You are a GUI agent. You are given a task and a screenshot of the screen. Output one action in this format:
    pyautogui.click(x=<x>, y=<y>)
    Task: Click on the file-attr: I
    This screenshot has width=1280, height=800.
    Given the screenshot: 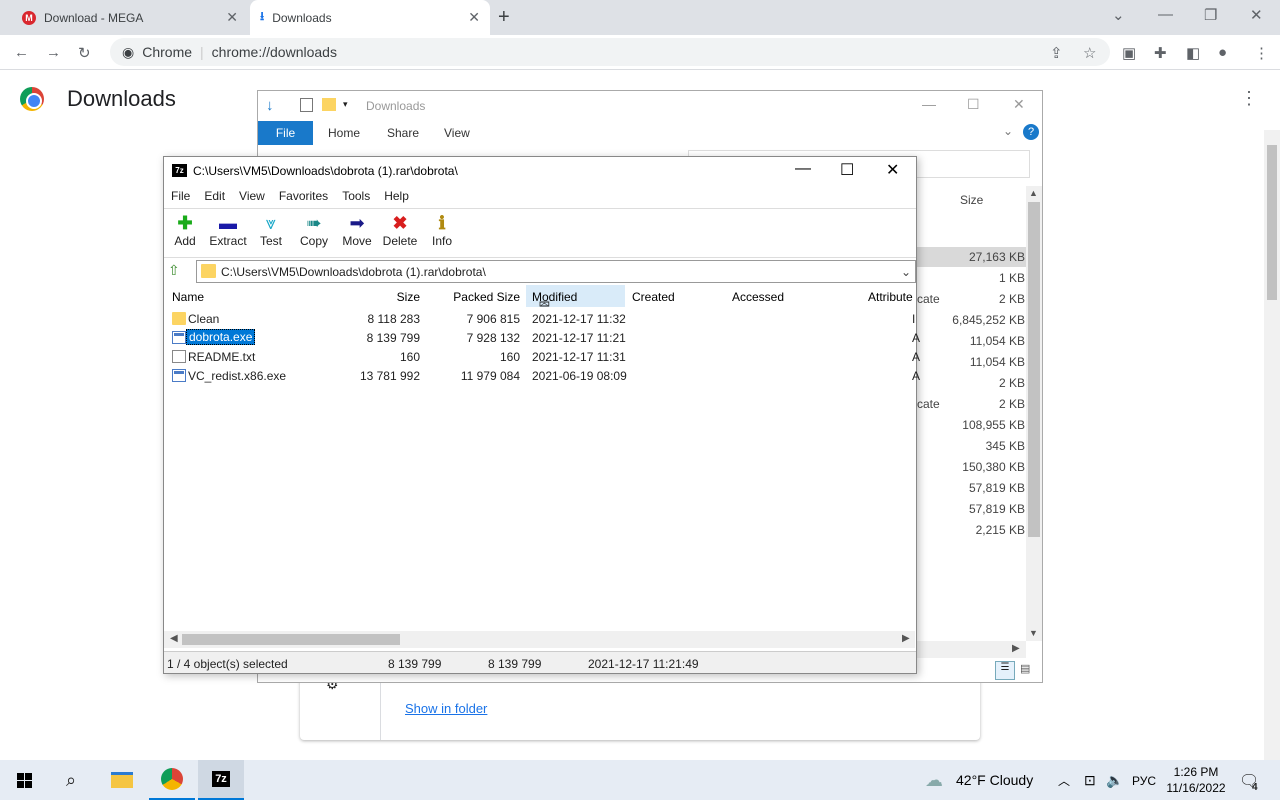 What is the action you would take?
    pyautogui.click(x=914, y=319)
    